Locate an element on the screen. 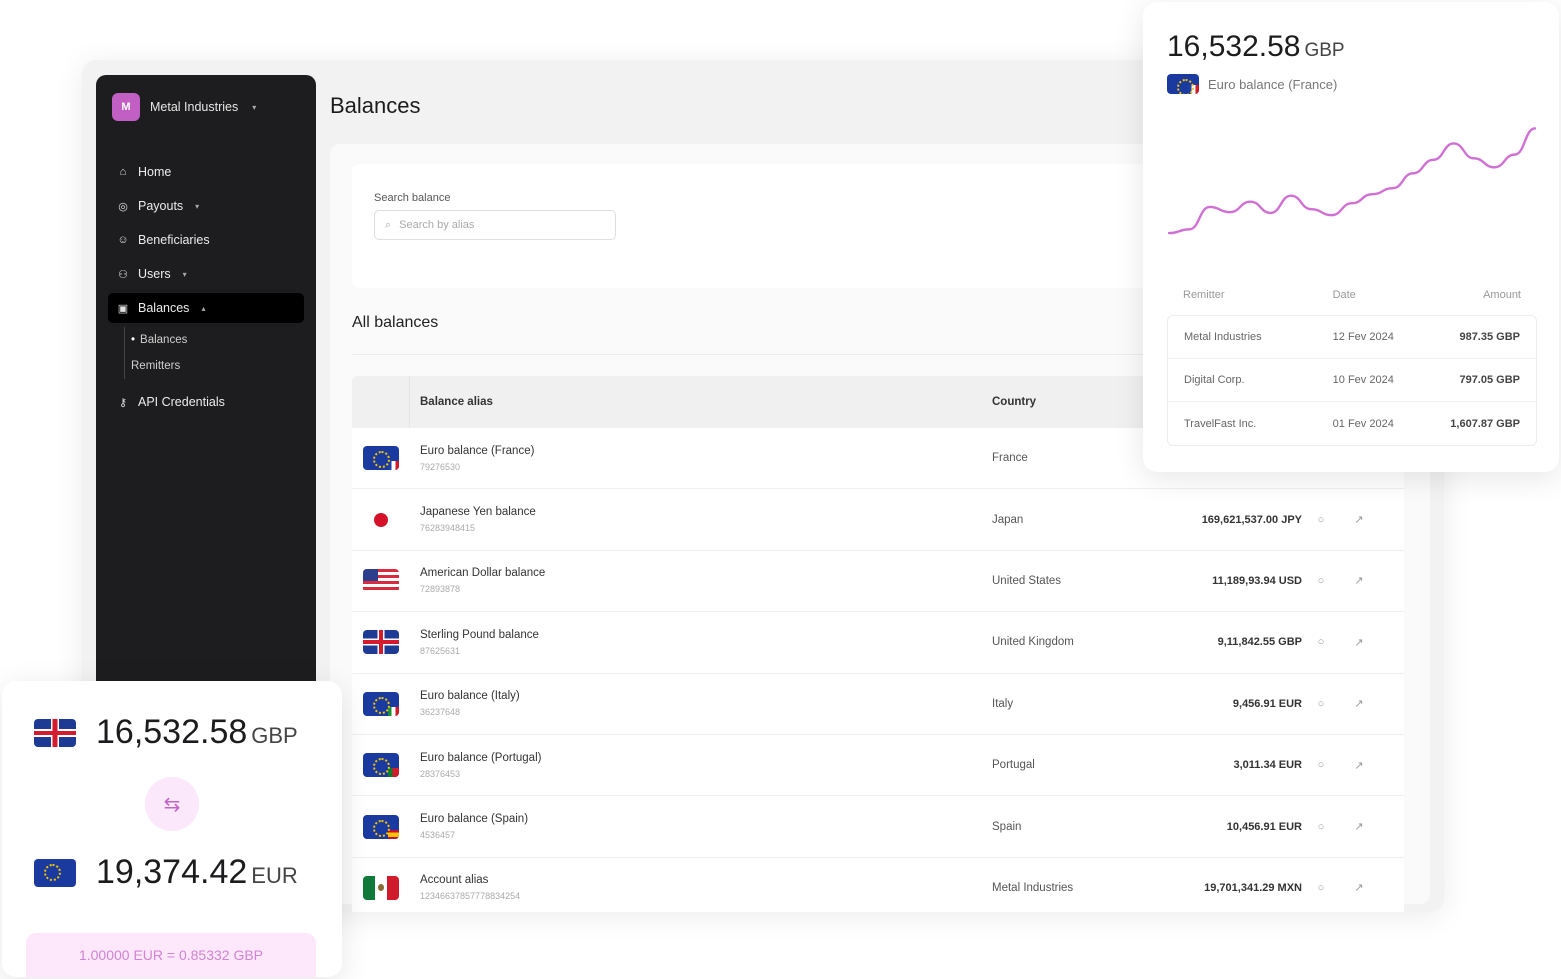 The image size is (1561, 979). sidebar-item-label: Balances is located at coordinates (164, 308).